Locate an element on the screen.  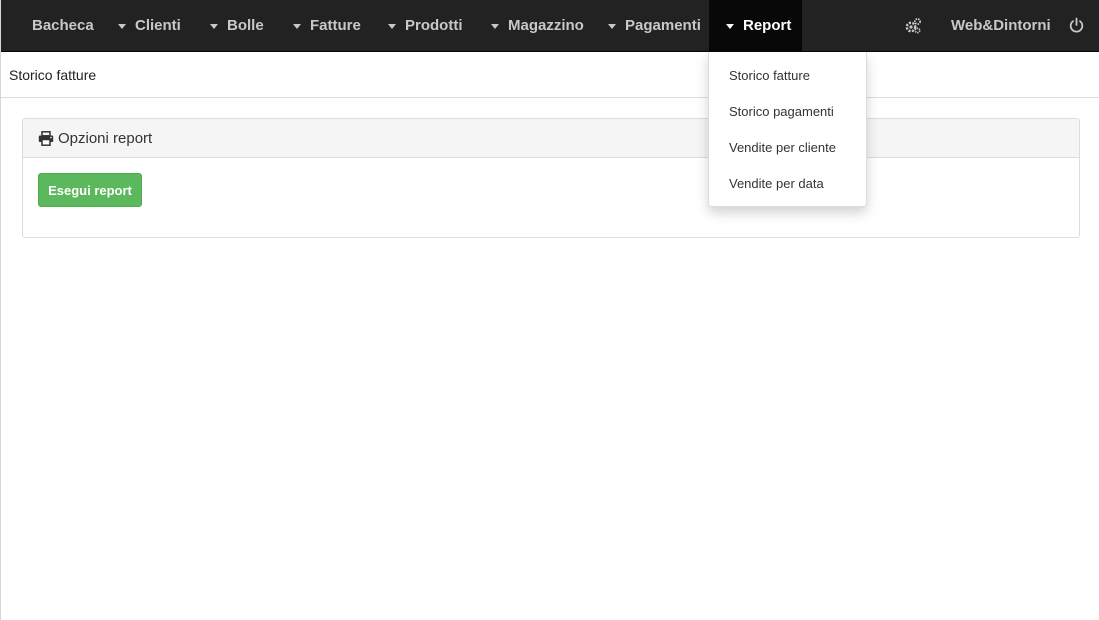
logout-button is located at coordinates (1076, 25).